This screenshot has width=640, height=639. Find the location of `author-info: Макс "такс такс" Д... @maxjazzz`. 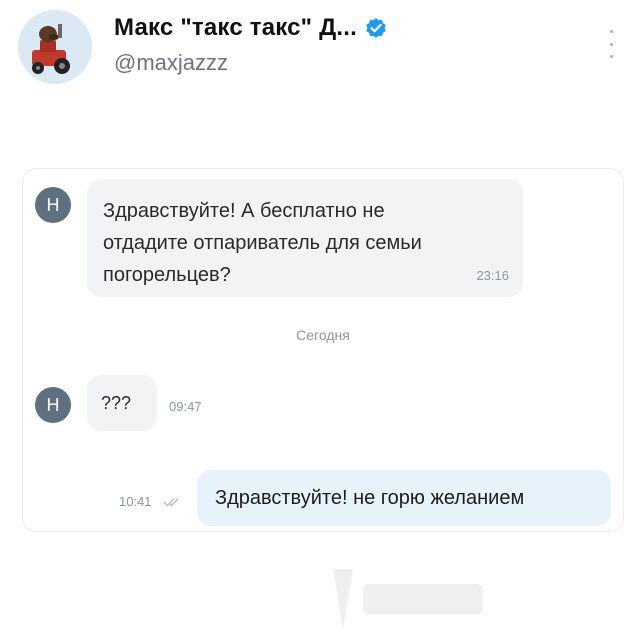

author-info: Макс "такс такс" Д... @maxjazzz is located at coordinates (250, 45).